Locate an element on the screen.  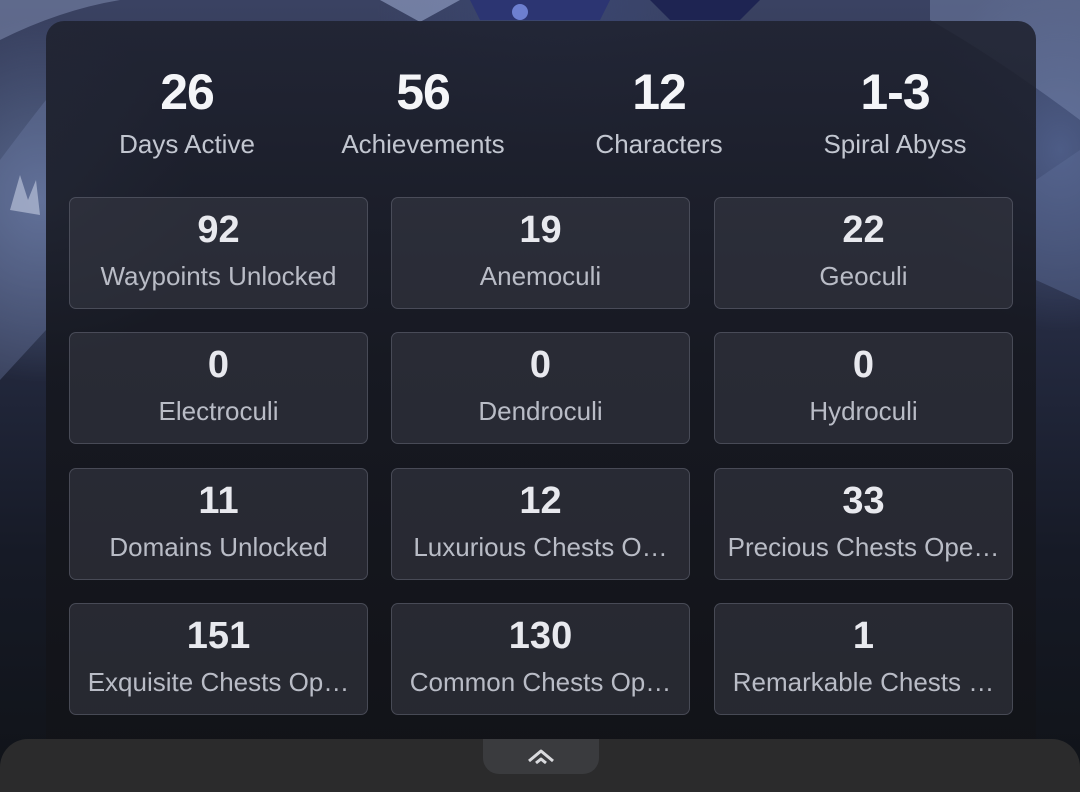
stat-card-electroculi: 0 Electroculi is located at coordinates (218, 388).